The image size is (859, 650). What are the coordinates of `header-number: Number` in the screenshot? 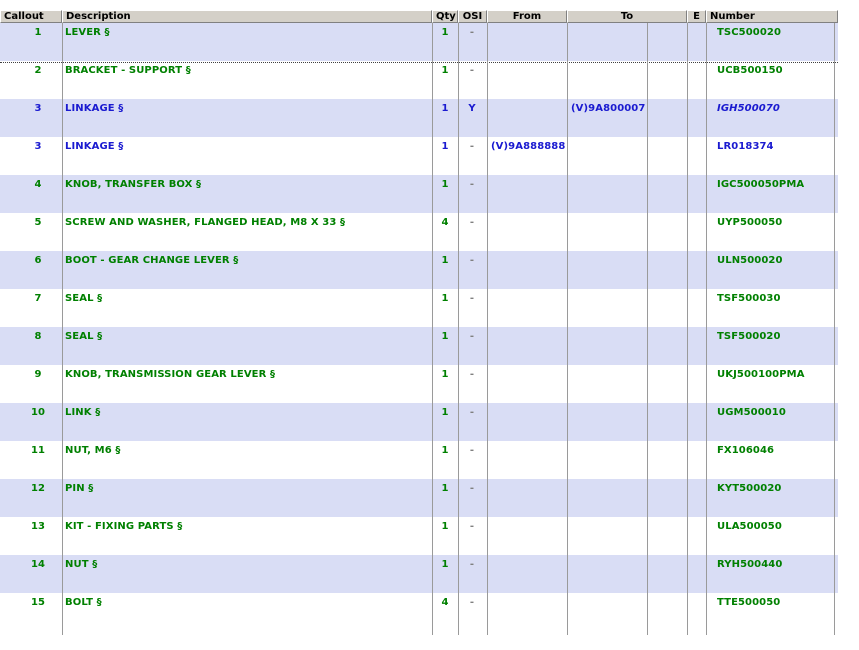 It's located at (772, 16).